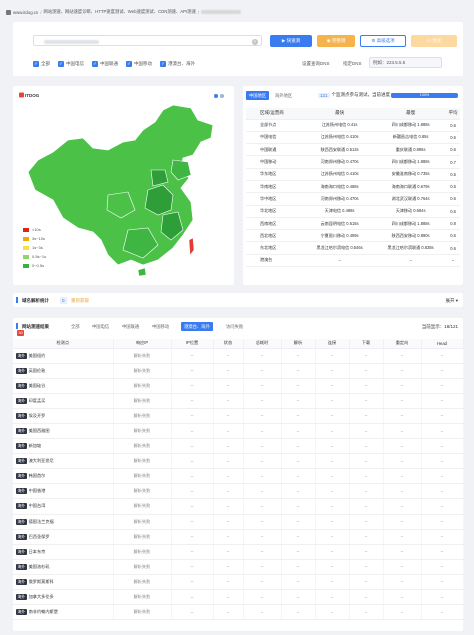  What do you see at coordinates (262, 344) in the screenshot?
I see `column-header: 总耗时` at bounding box center [262, 344].